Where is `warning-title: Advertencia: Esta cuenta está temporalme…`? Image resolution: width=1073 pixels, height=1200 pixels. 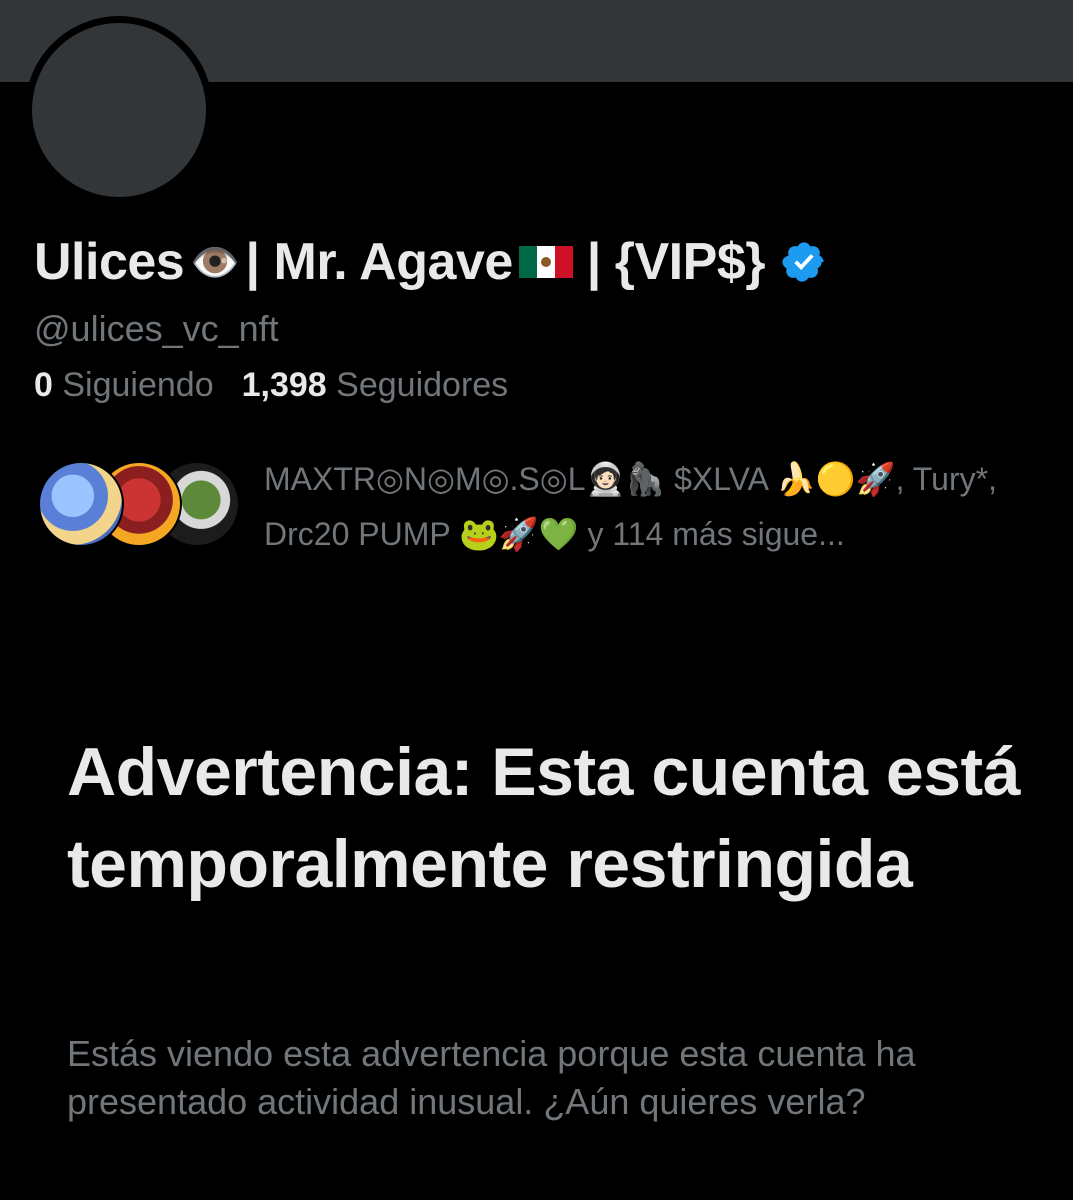
warning-title: Advertencia: Esta cuenta está temporalme… is located at coordinates (544, 818).